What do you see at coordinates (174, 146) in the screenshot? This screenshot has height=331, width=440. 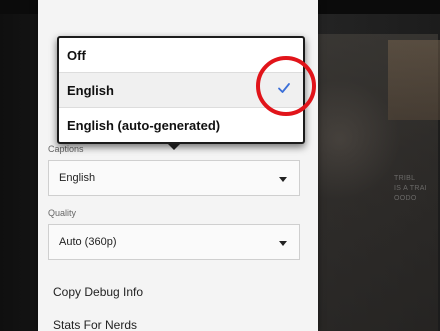 I see `dropdown-pointer` at bounding box center [174, 146].